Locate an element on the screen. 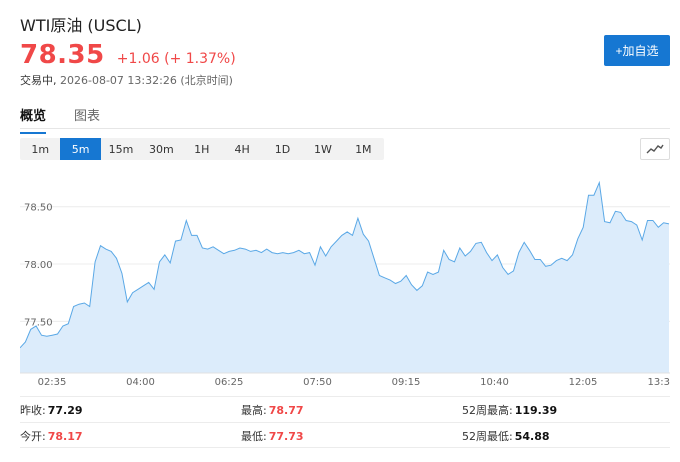  x-tick-label: 09:15 is located at coordinates (406, 382).